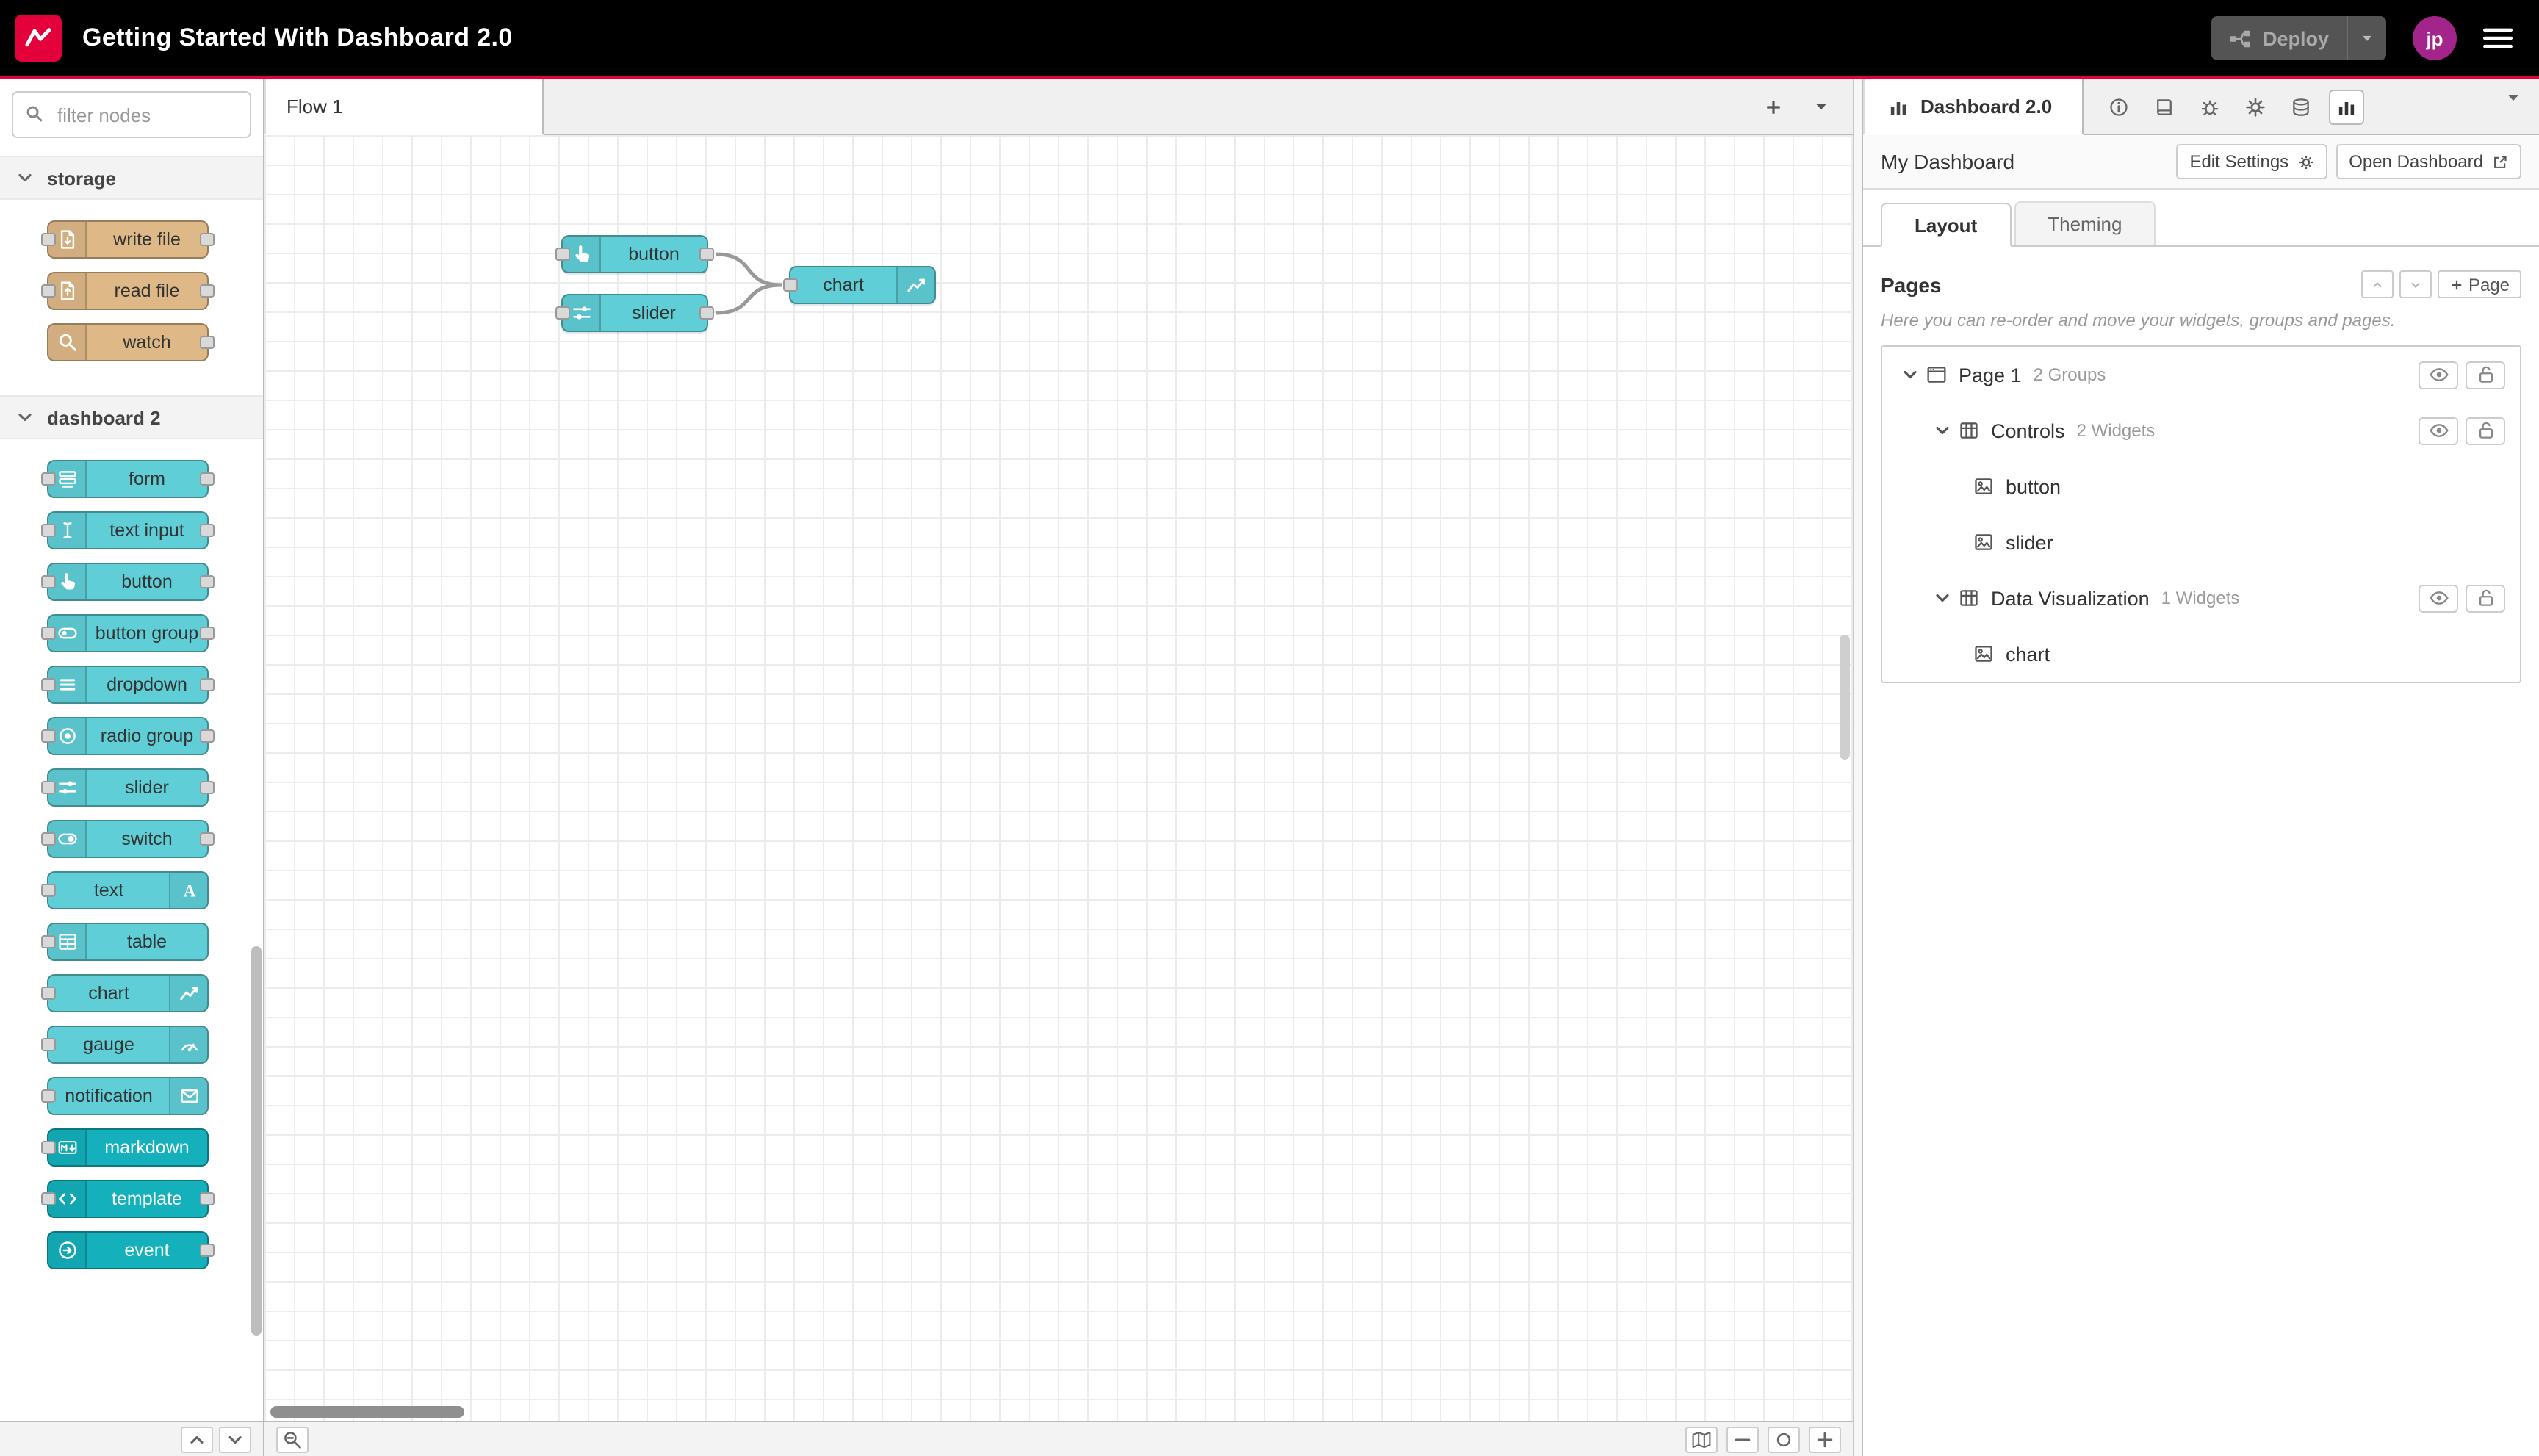  Describe the element at coordinates (2164, 106) in the screenshot. I see `help-sidebar-tab` at that location.